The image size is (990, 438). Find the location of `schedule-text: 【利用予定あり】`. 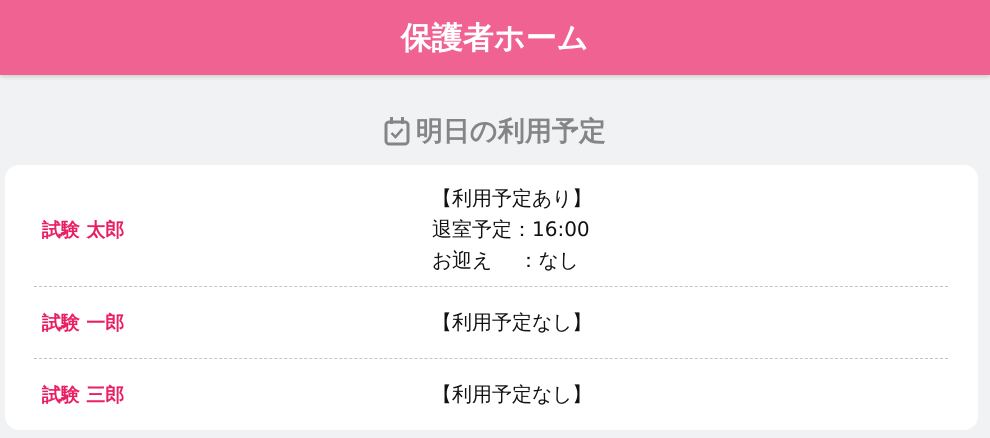

schedule-text: 【利用予定あり】 is located at coordinates (512, 198).